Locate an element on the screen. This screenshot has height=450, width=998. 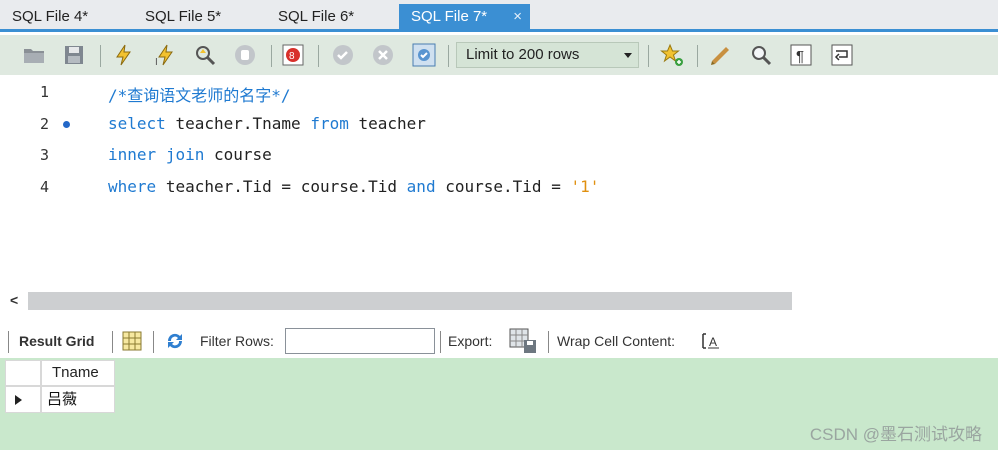
execute-icon is located at coordinates (124, 55).